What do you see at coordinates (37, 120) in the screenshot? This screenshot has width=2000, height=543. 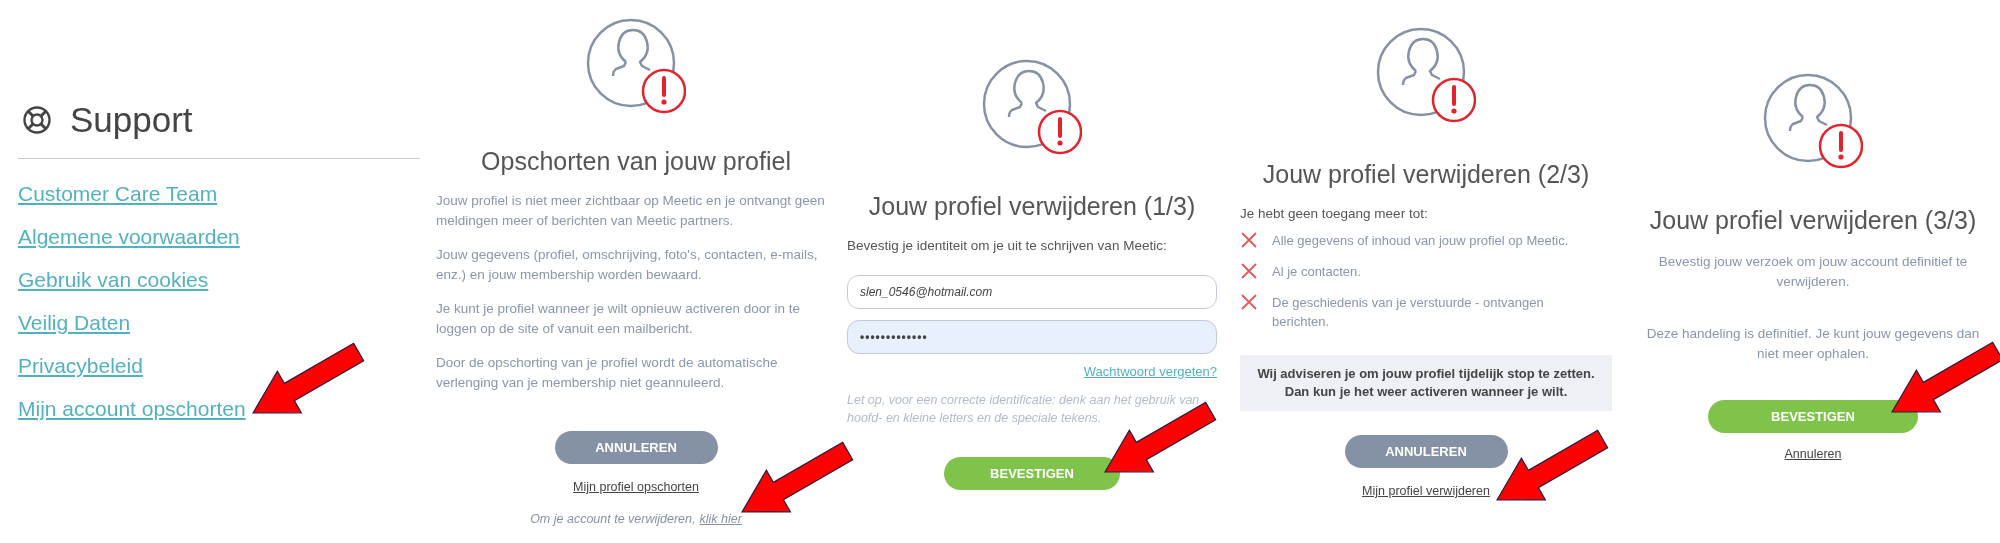 I see `lifebuoy-icon` at bounding box center [37, 120].